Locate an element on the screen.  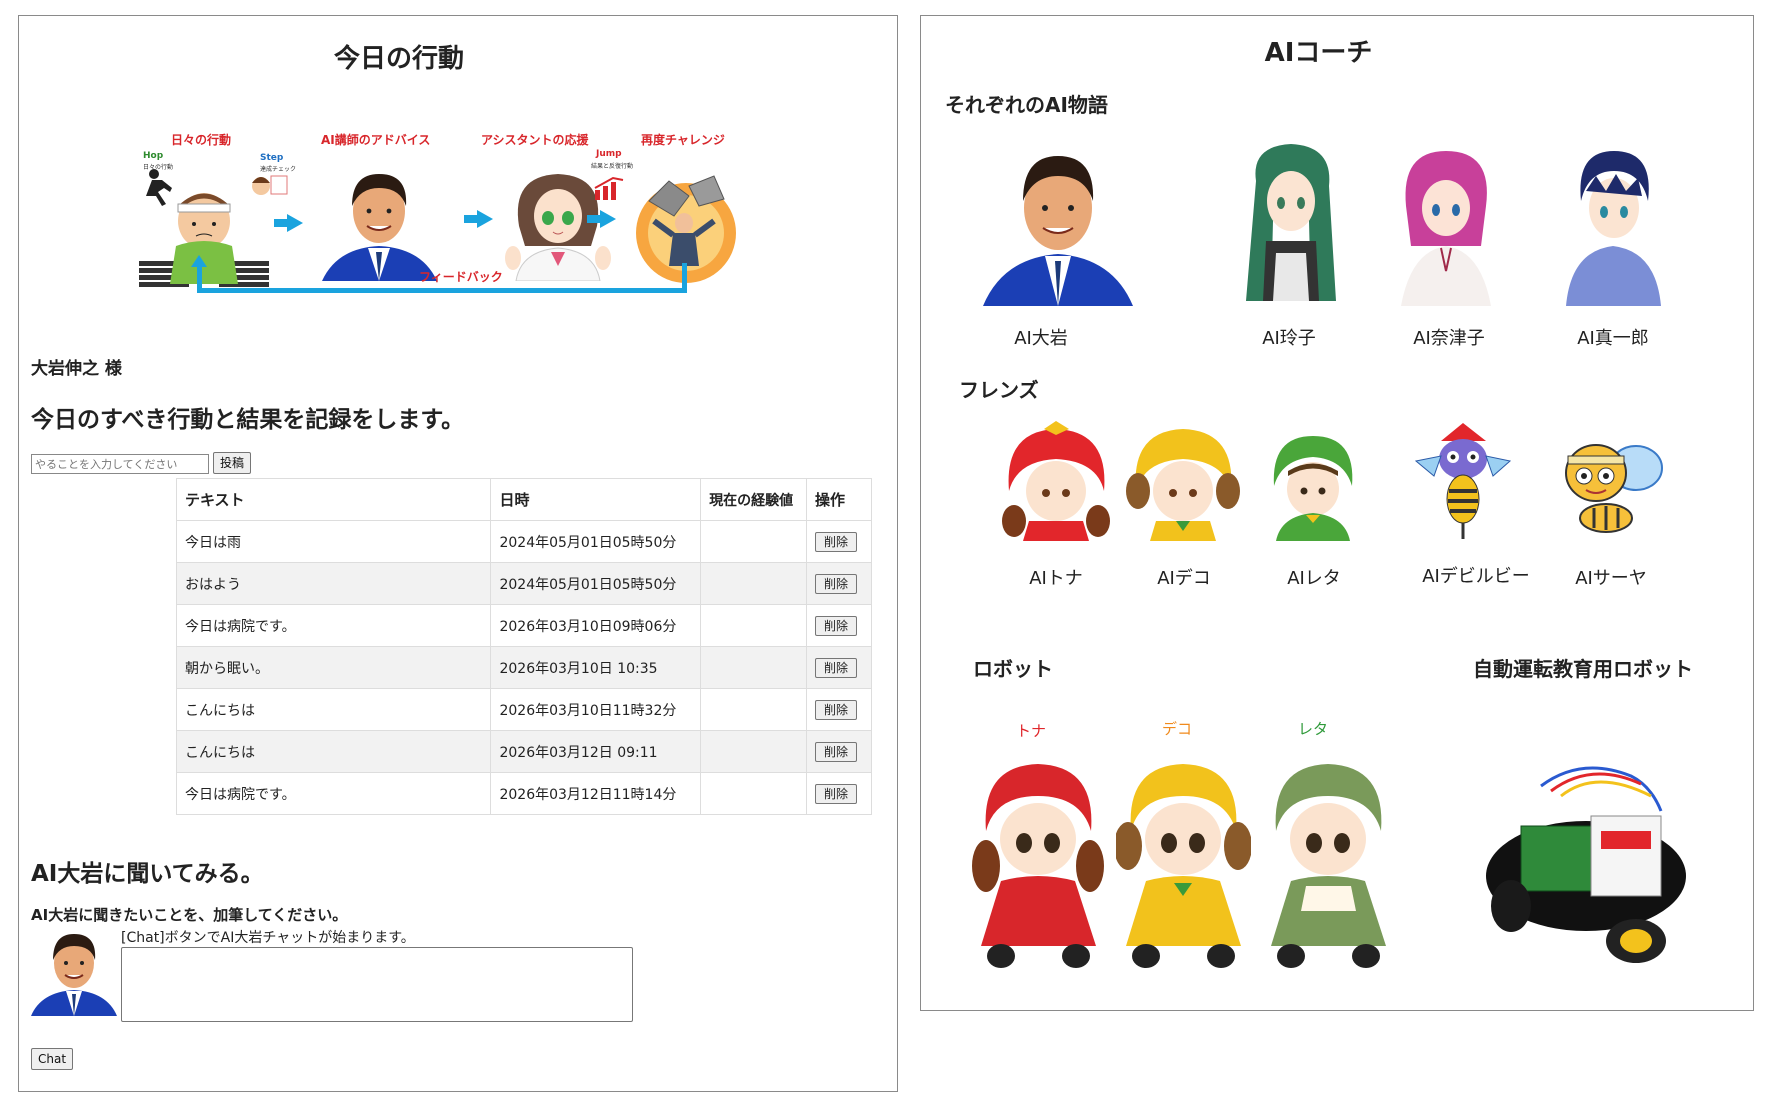
growth-chart-icon is located at coordinates (609, 188).